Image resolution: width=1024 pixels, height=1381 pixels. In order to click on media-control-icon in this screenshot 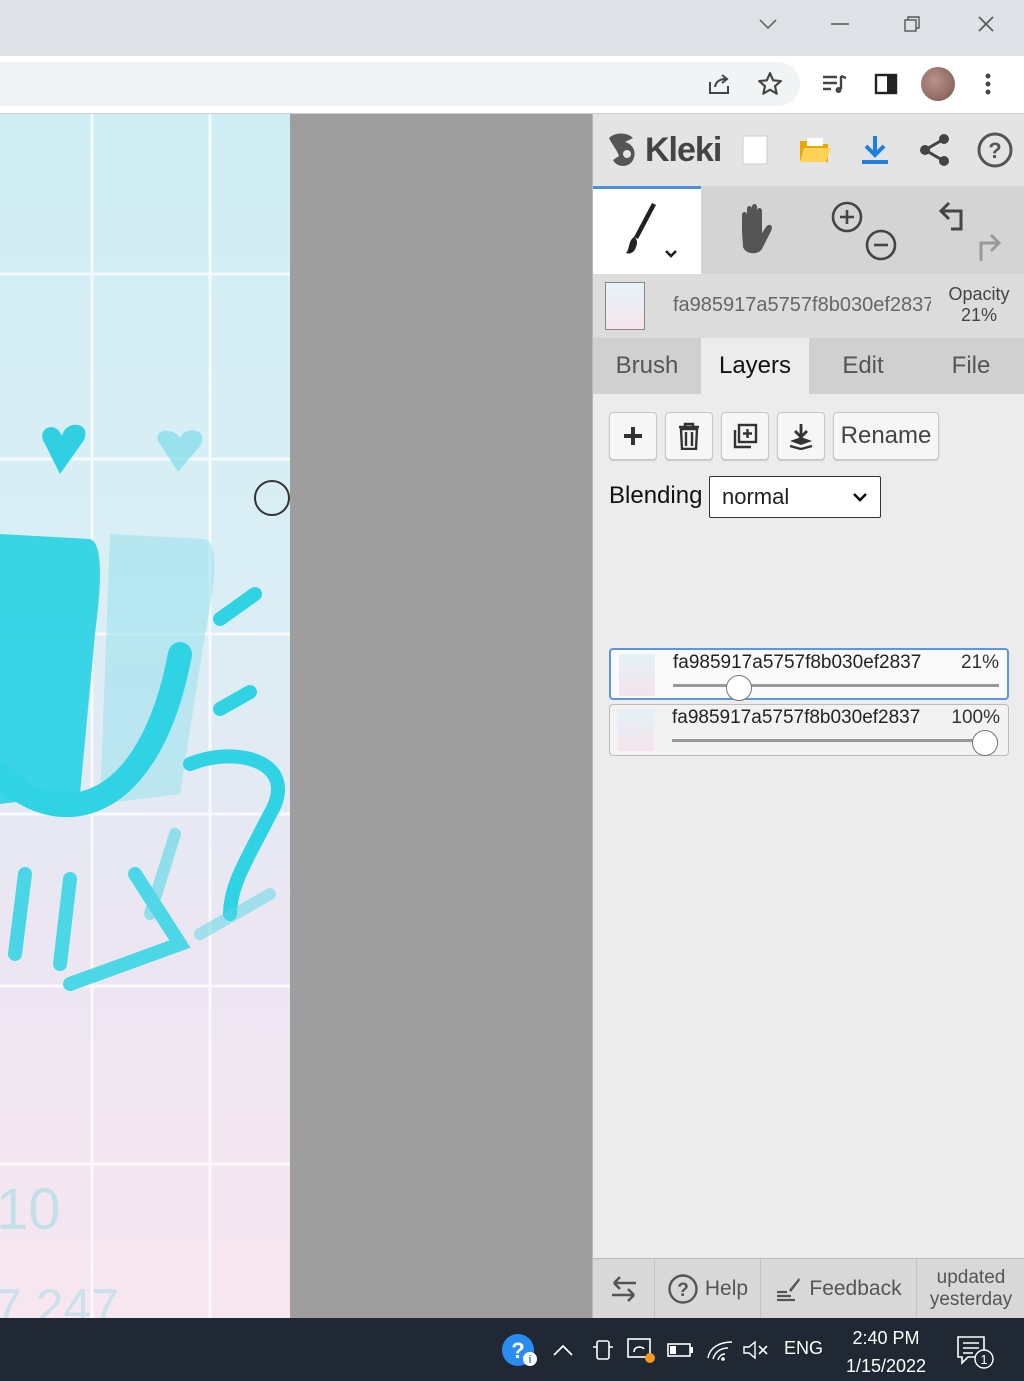, I will do `click(834, 84)`.